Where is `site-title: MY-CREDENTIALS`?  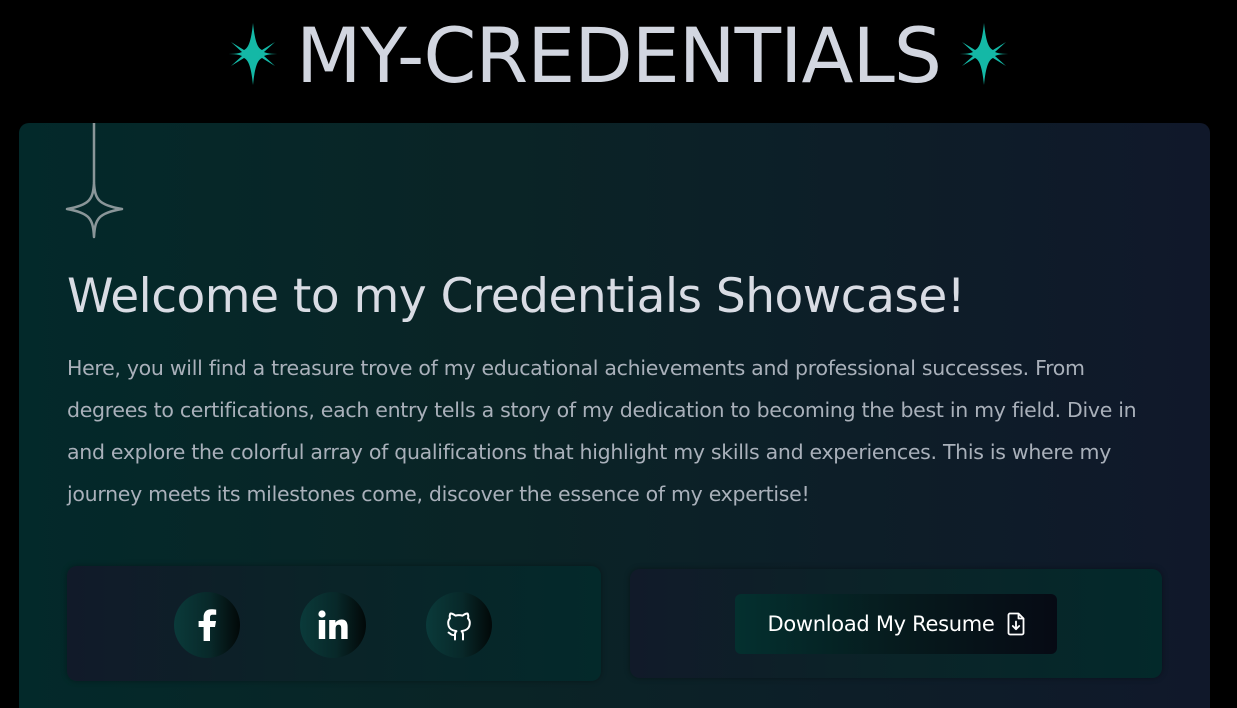 site-title: MY-CREDENTIALS is located at coordinates (618, 55).